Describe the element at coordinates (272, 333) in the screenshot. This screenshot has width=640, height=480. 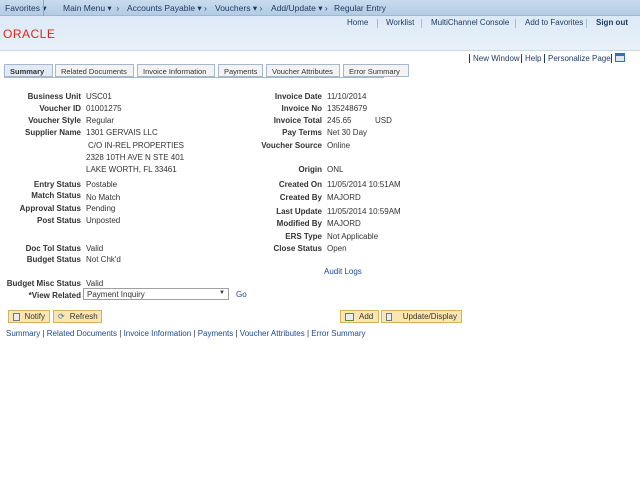
I see `bottom-link-voucher-attributes: Voucher Attributes` at that location.